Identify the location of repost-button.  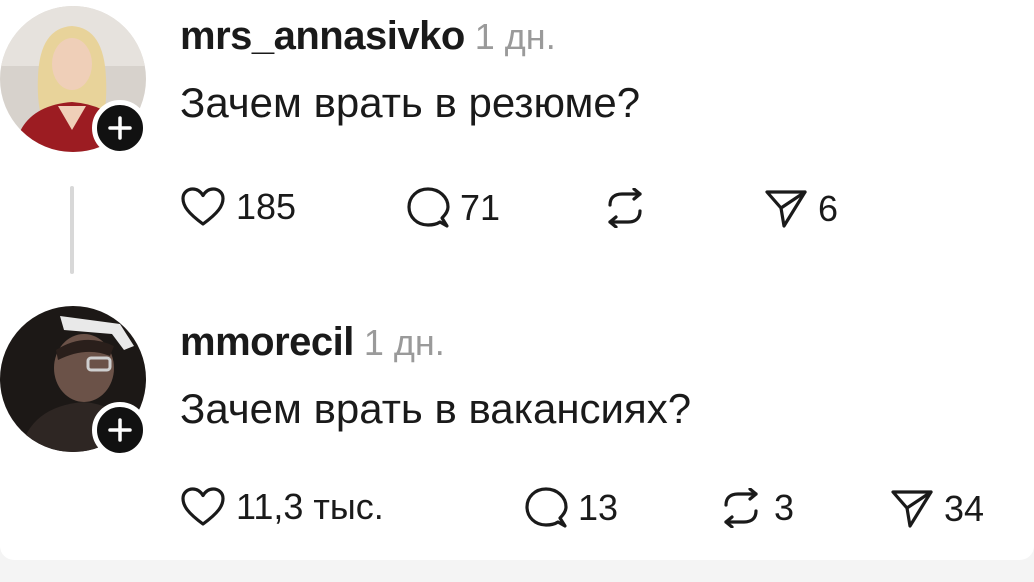
(630, 208).